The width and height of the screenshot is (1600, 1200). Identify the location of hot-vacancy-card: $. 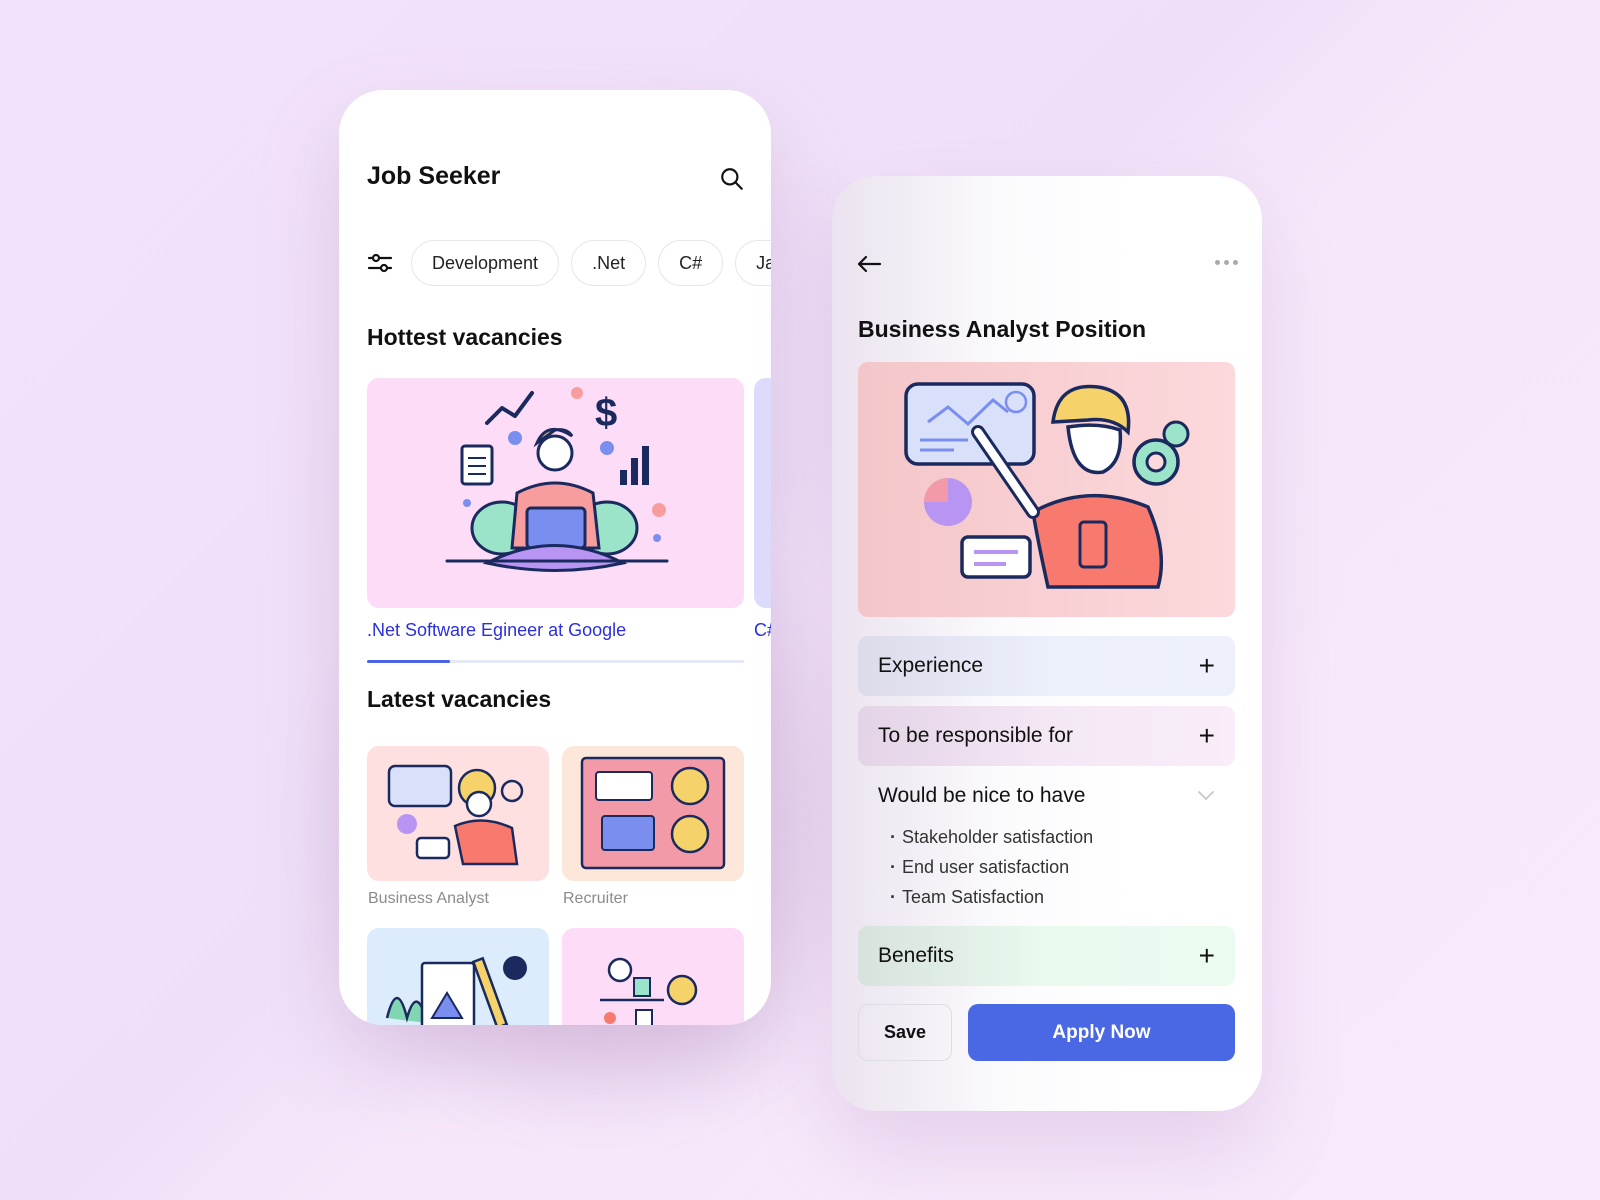
(555, 493).